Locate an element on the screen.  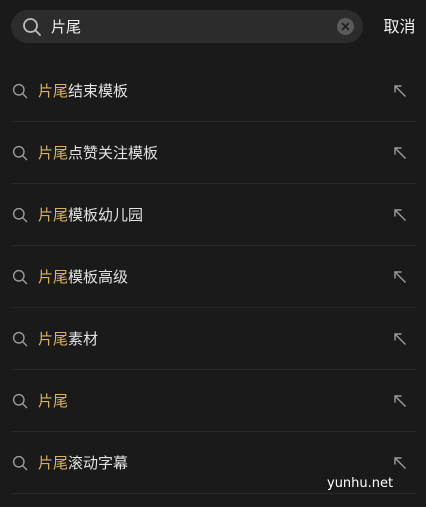
suggestion-text: 结束模板 is located at coordinates (98, 91).